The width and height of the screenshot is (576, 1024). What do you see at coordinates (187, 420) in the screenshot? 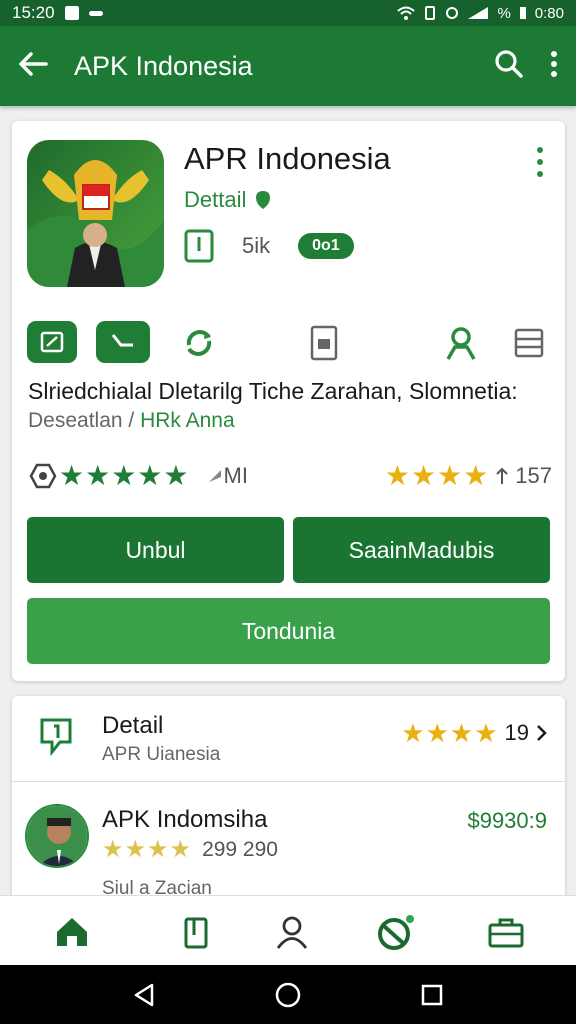
I see `subtitle-highlight: HRk Anna` at bounding box center [187, 420].